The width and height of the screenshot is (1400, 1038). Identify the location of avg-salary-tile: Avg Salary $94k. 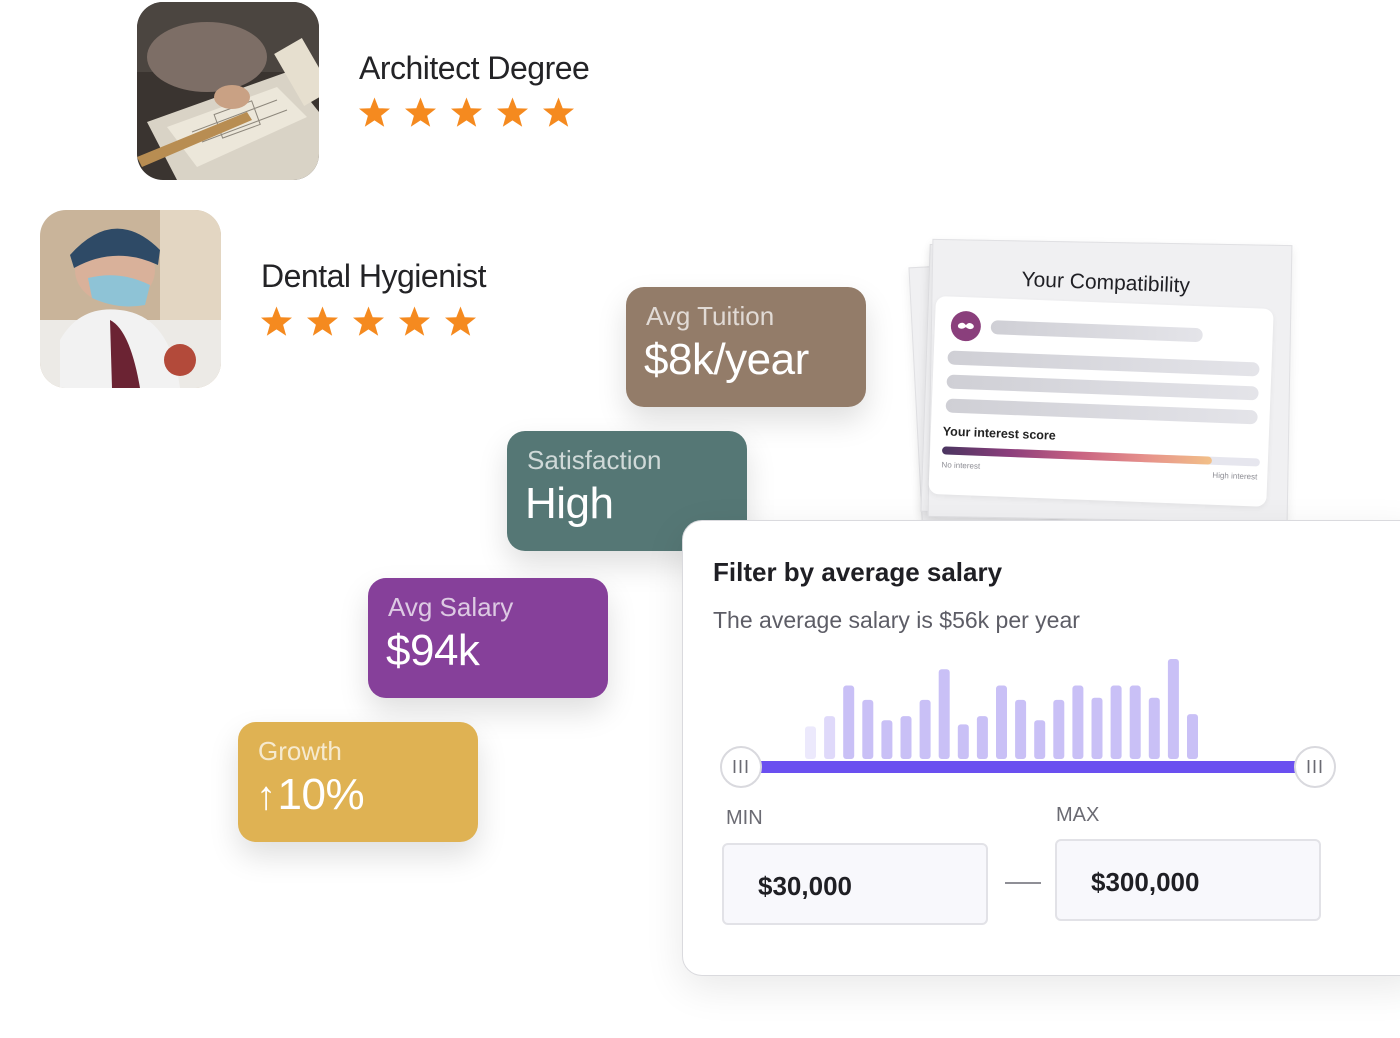
(488, 638).